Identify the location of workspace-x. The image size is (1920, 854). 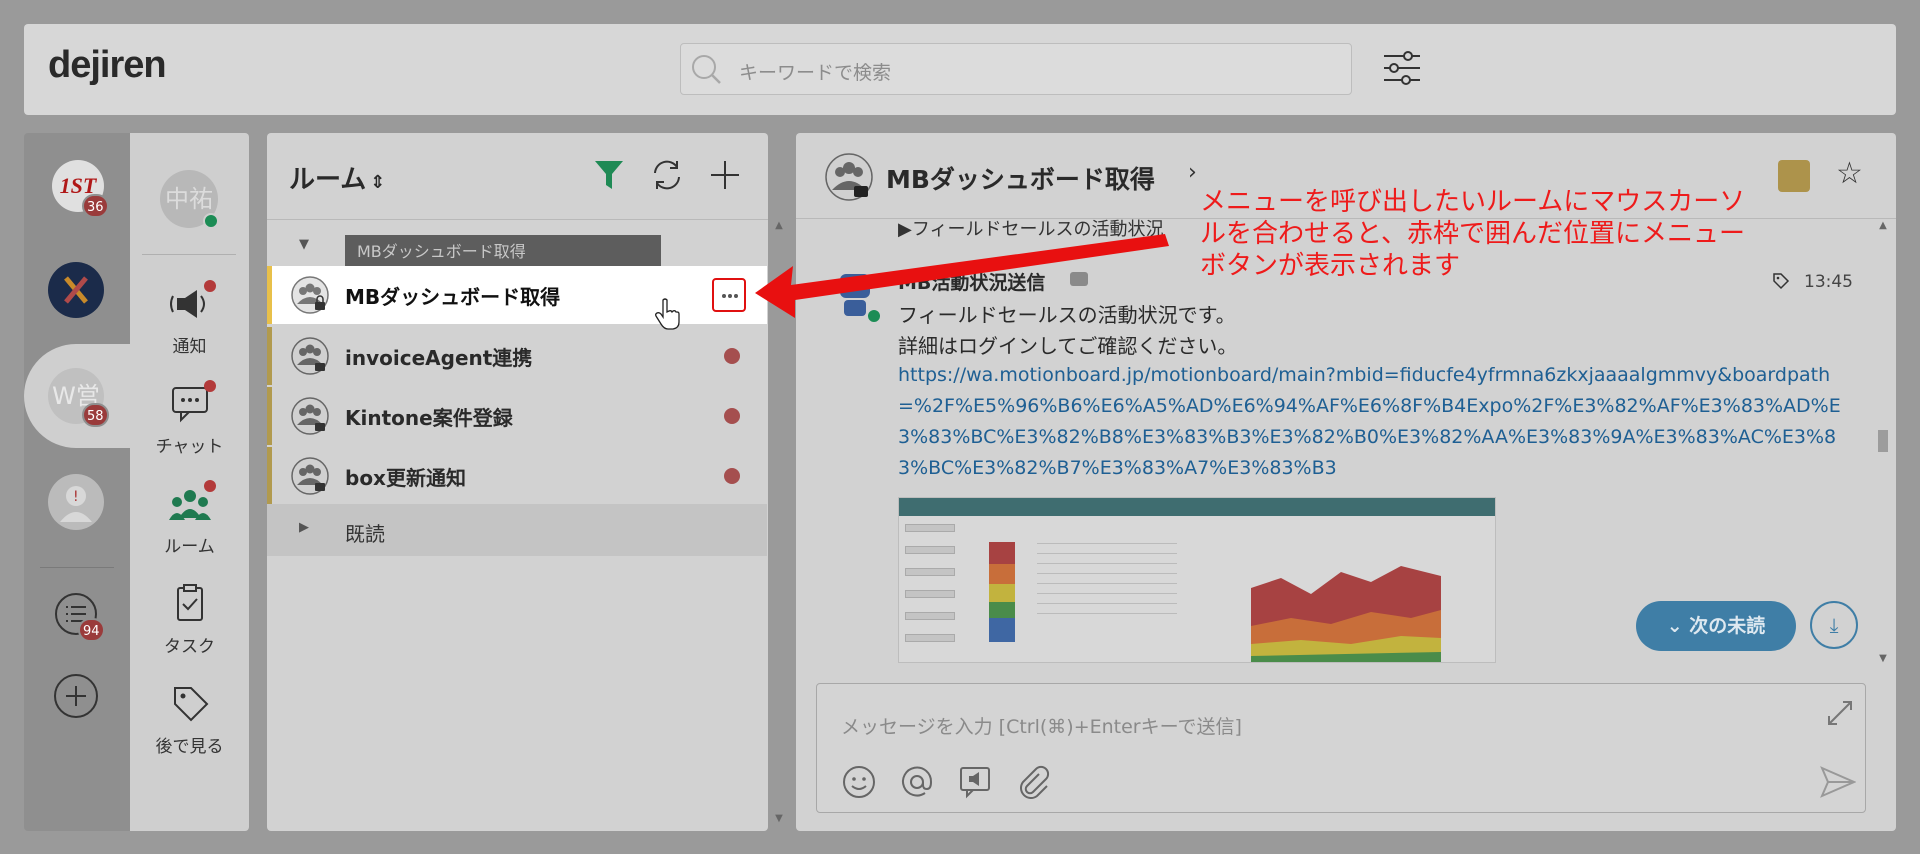
(76, 290).